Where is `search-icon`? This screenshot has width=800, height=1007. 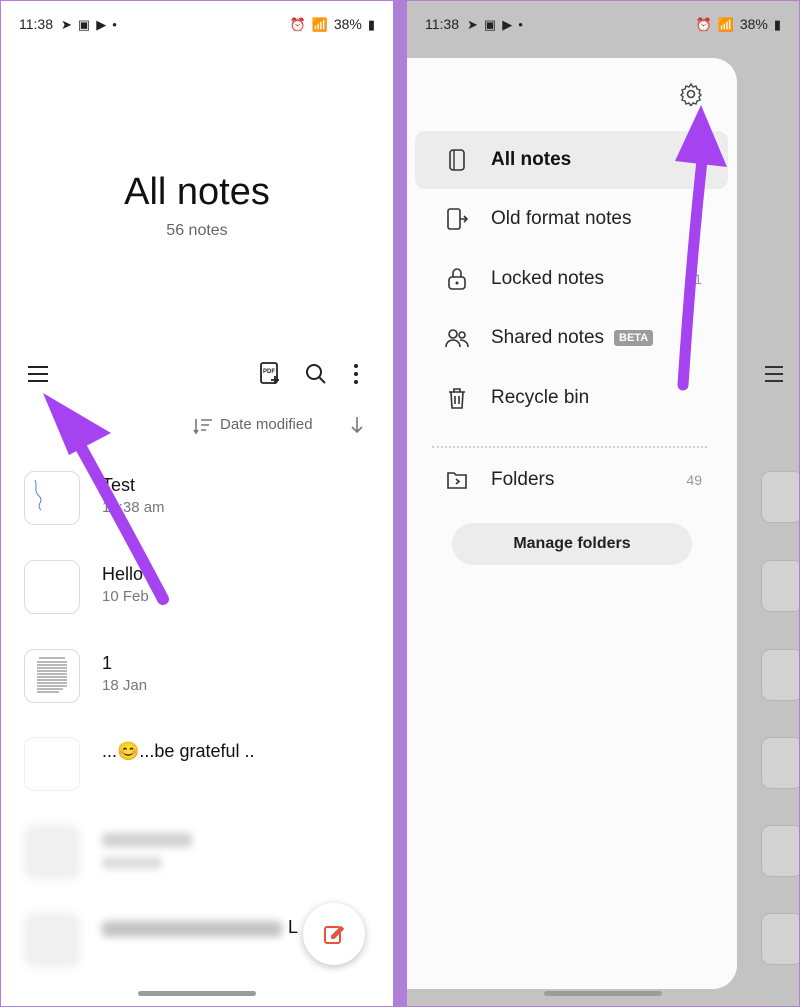 search-icon is located at coordinates (316, 374).